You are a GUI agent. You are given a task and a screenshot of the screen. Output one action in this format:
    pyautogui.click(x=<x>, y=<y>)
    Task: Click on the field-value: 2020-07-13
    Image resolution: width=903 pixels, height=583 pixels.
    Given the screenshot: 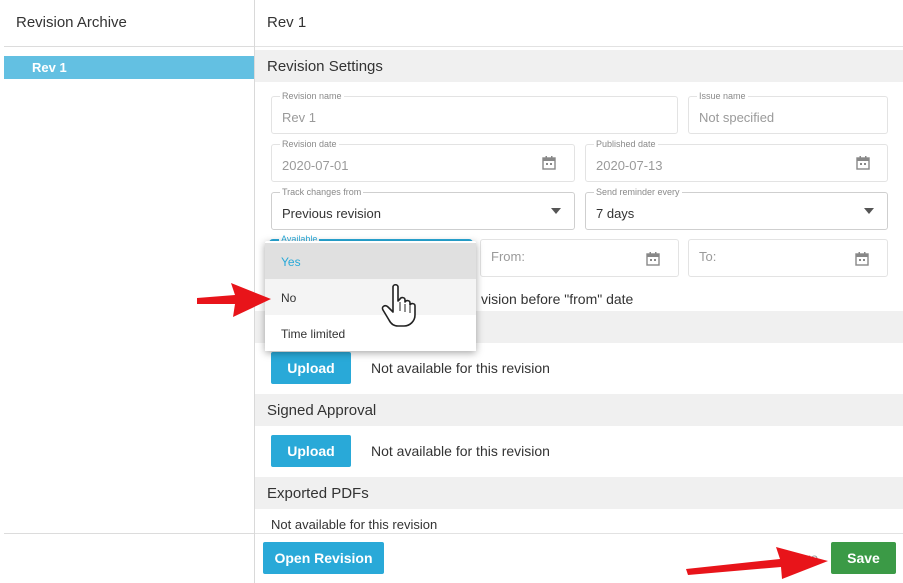 What is the action you would take?
    pyautogui.click(x=629, y=165)
    